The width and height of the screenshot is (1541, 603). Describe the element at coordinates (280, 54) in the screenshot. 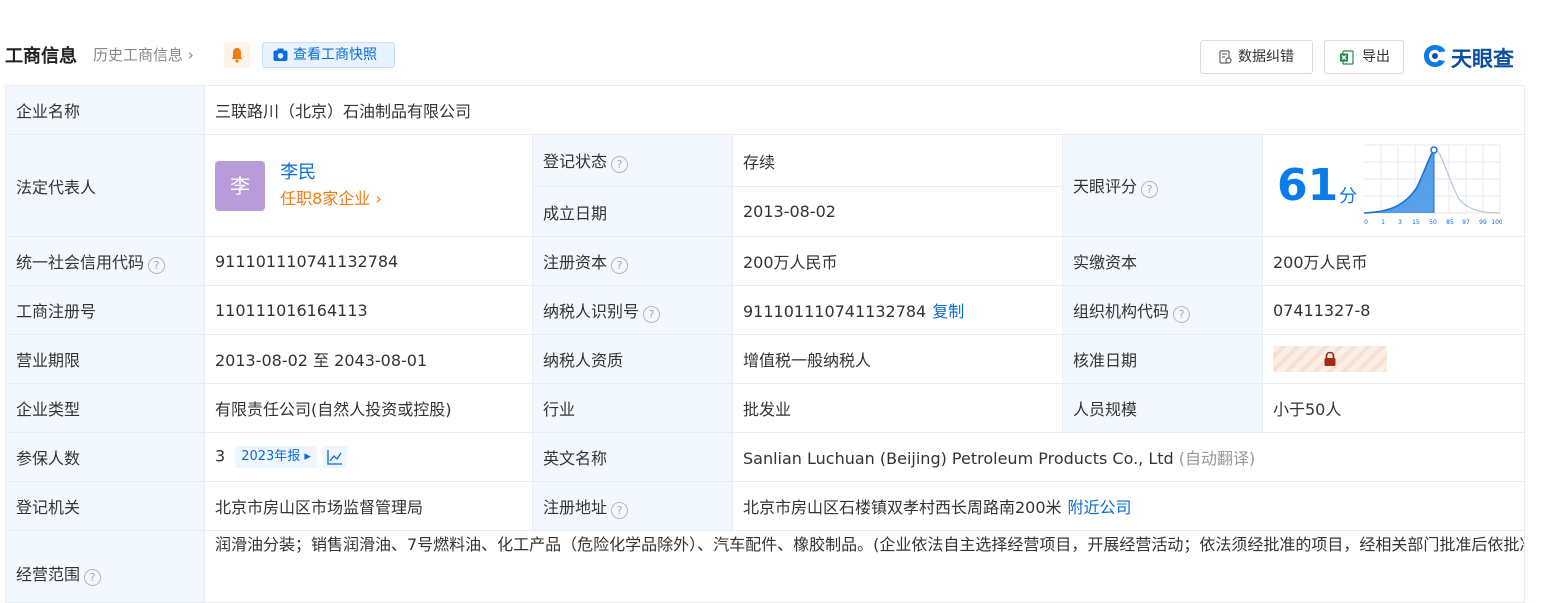

I see `camera-icon` at that location.